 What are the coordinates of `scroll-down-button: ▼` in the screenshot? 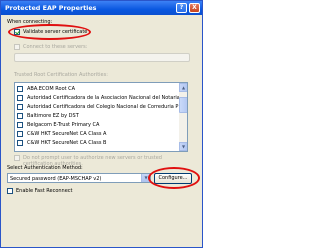 It's located at (183, 146).